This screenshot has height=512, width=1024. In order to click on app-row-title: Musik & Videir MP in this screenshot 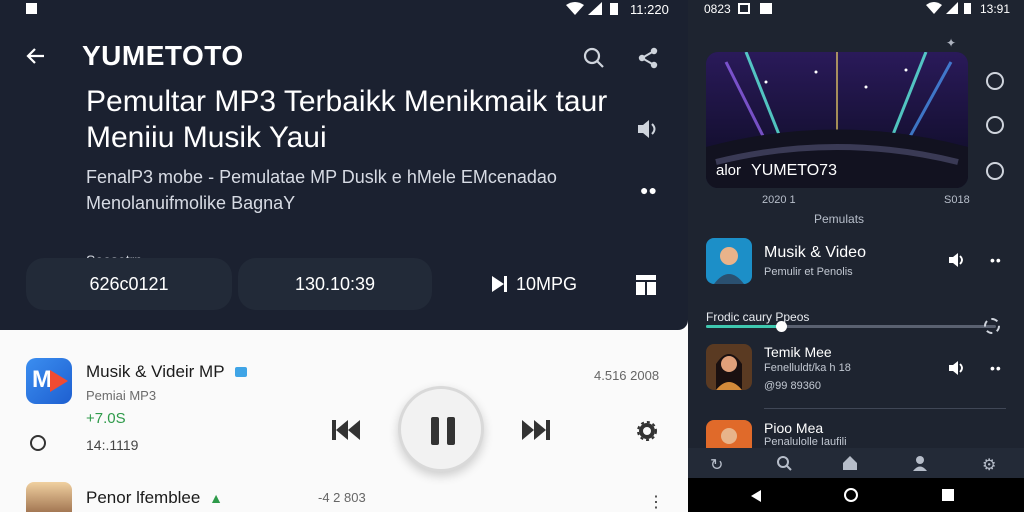, I will do `click(166, 372)`.